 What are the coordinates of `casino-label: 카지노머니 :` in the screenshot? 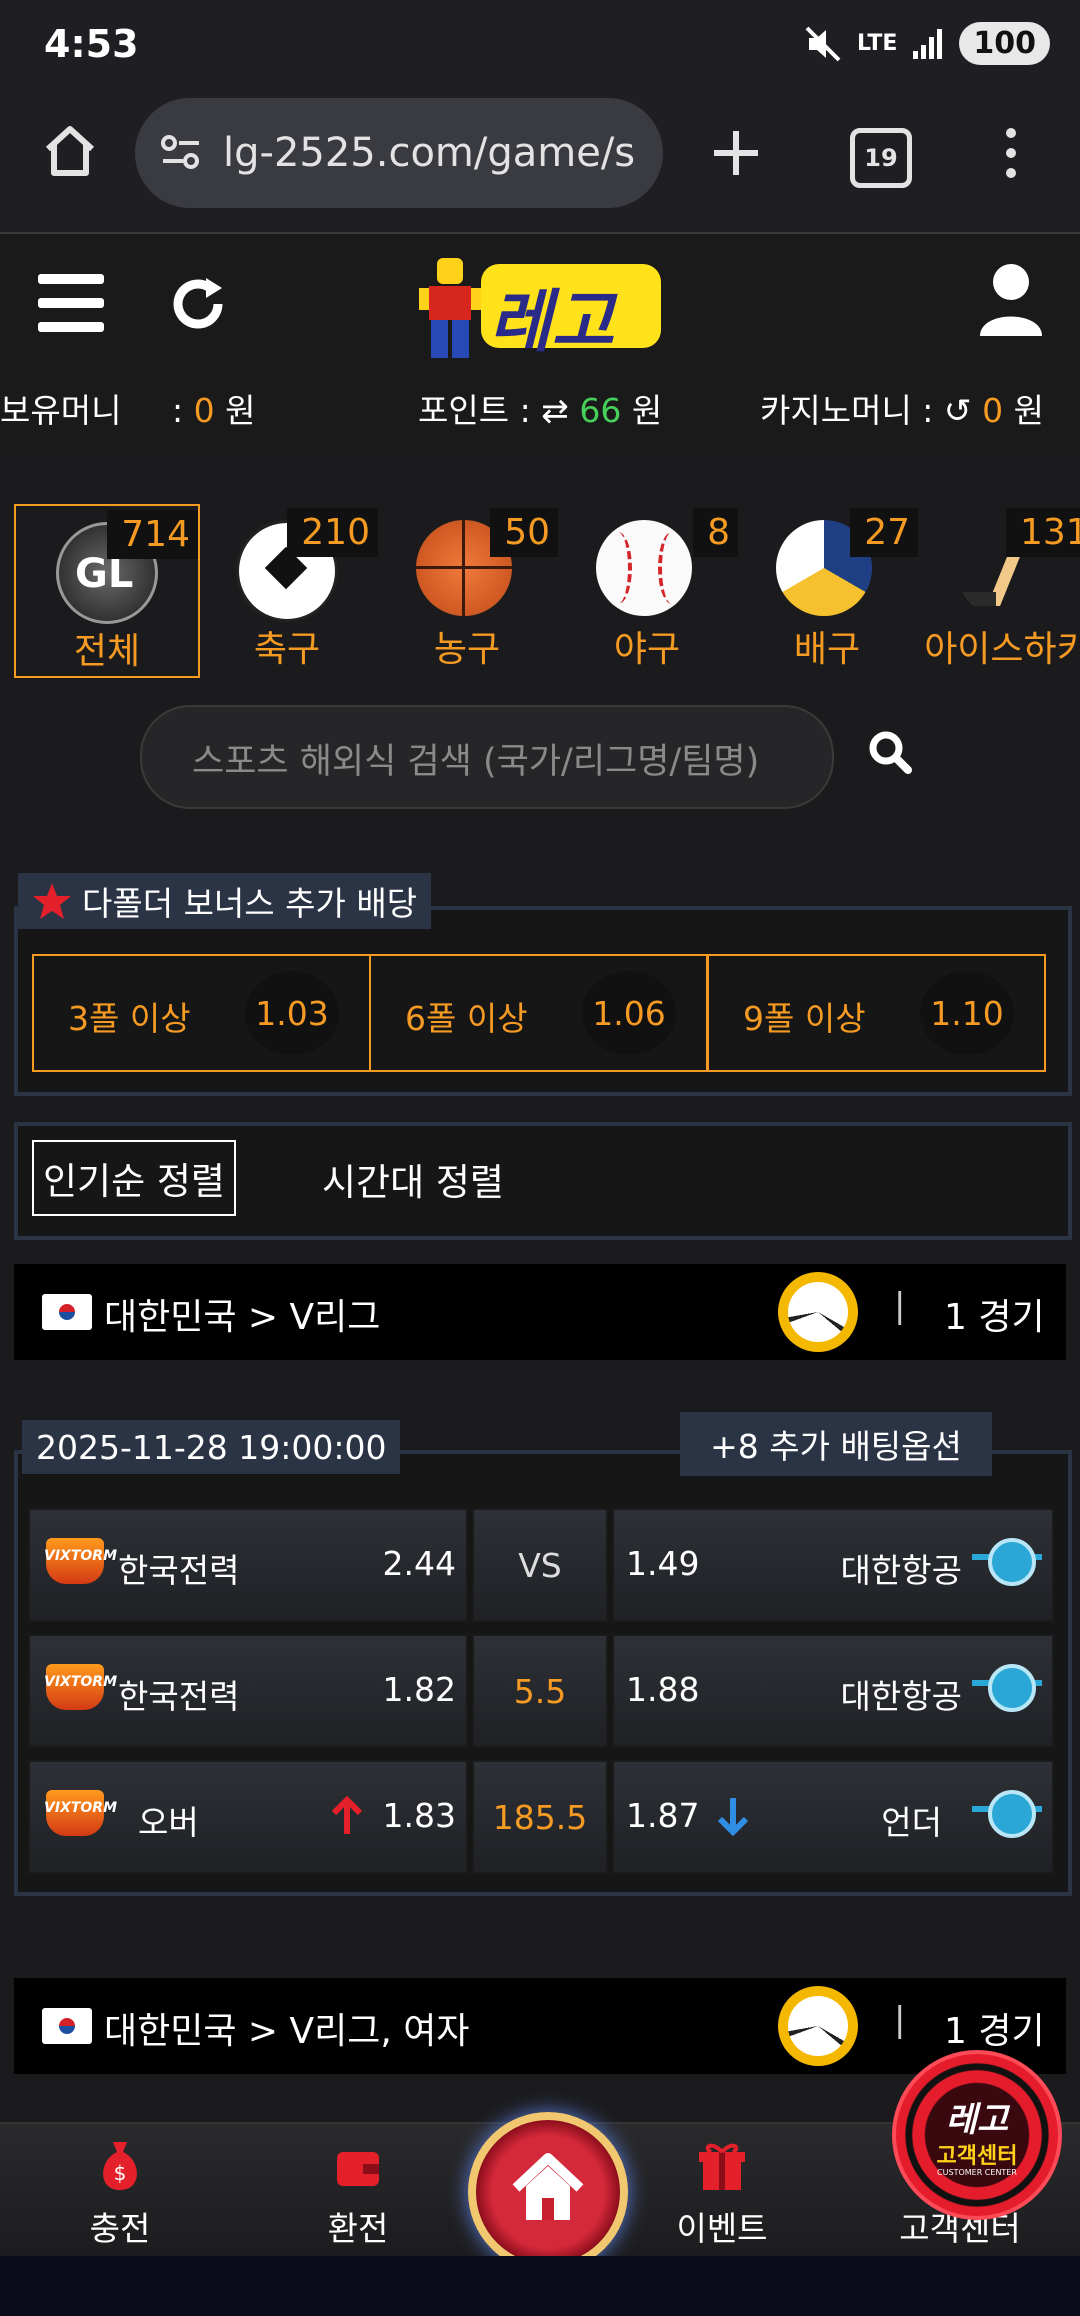 It's located at (847, 410).